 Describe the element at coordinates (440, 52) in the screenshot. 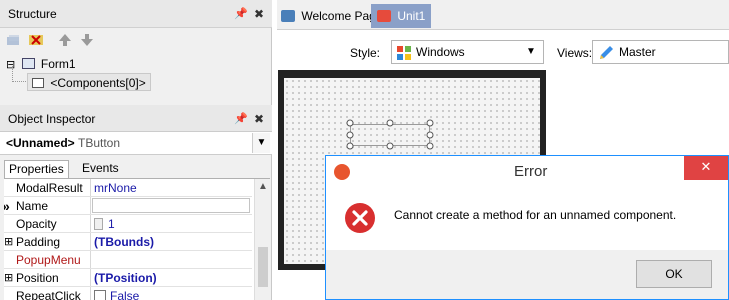

I see `style-value: Windows` at that location.